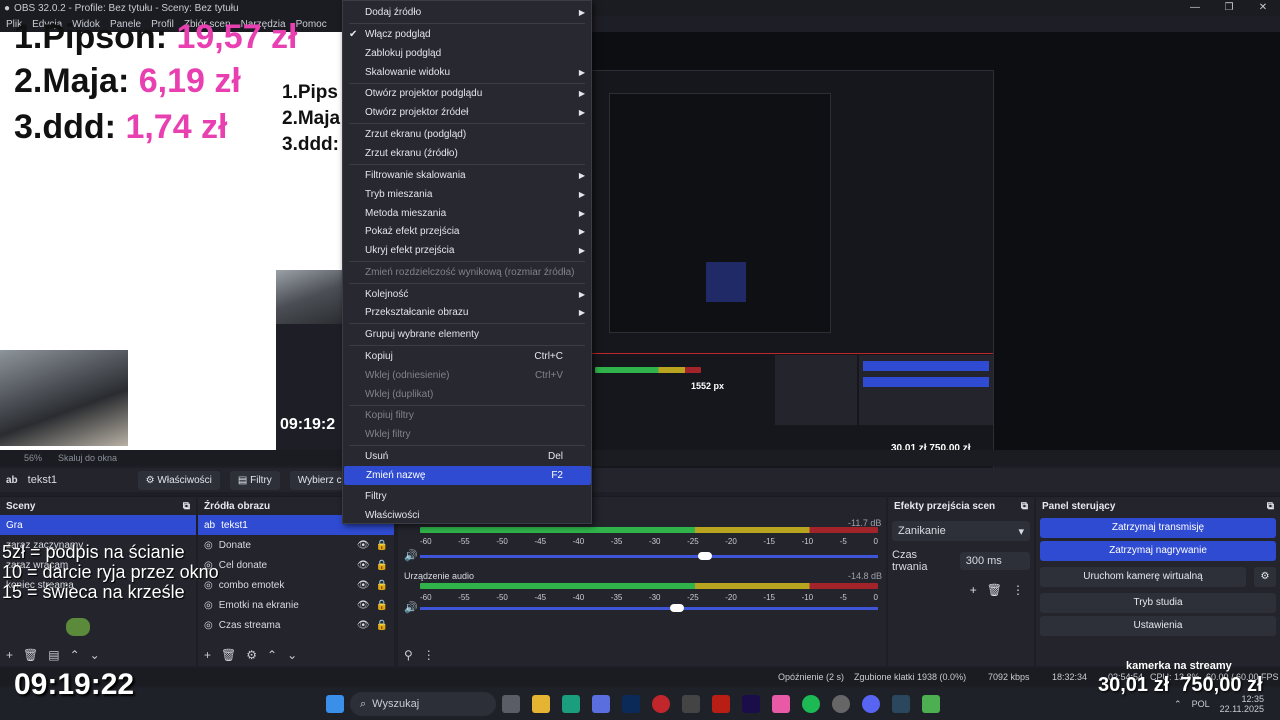  I want to click on menu-item-scale-filtering: Filtrowanie skalowania ▶, so click(467, 175).